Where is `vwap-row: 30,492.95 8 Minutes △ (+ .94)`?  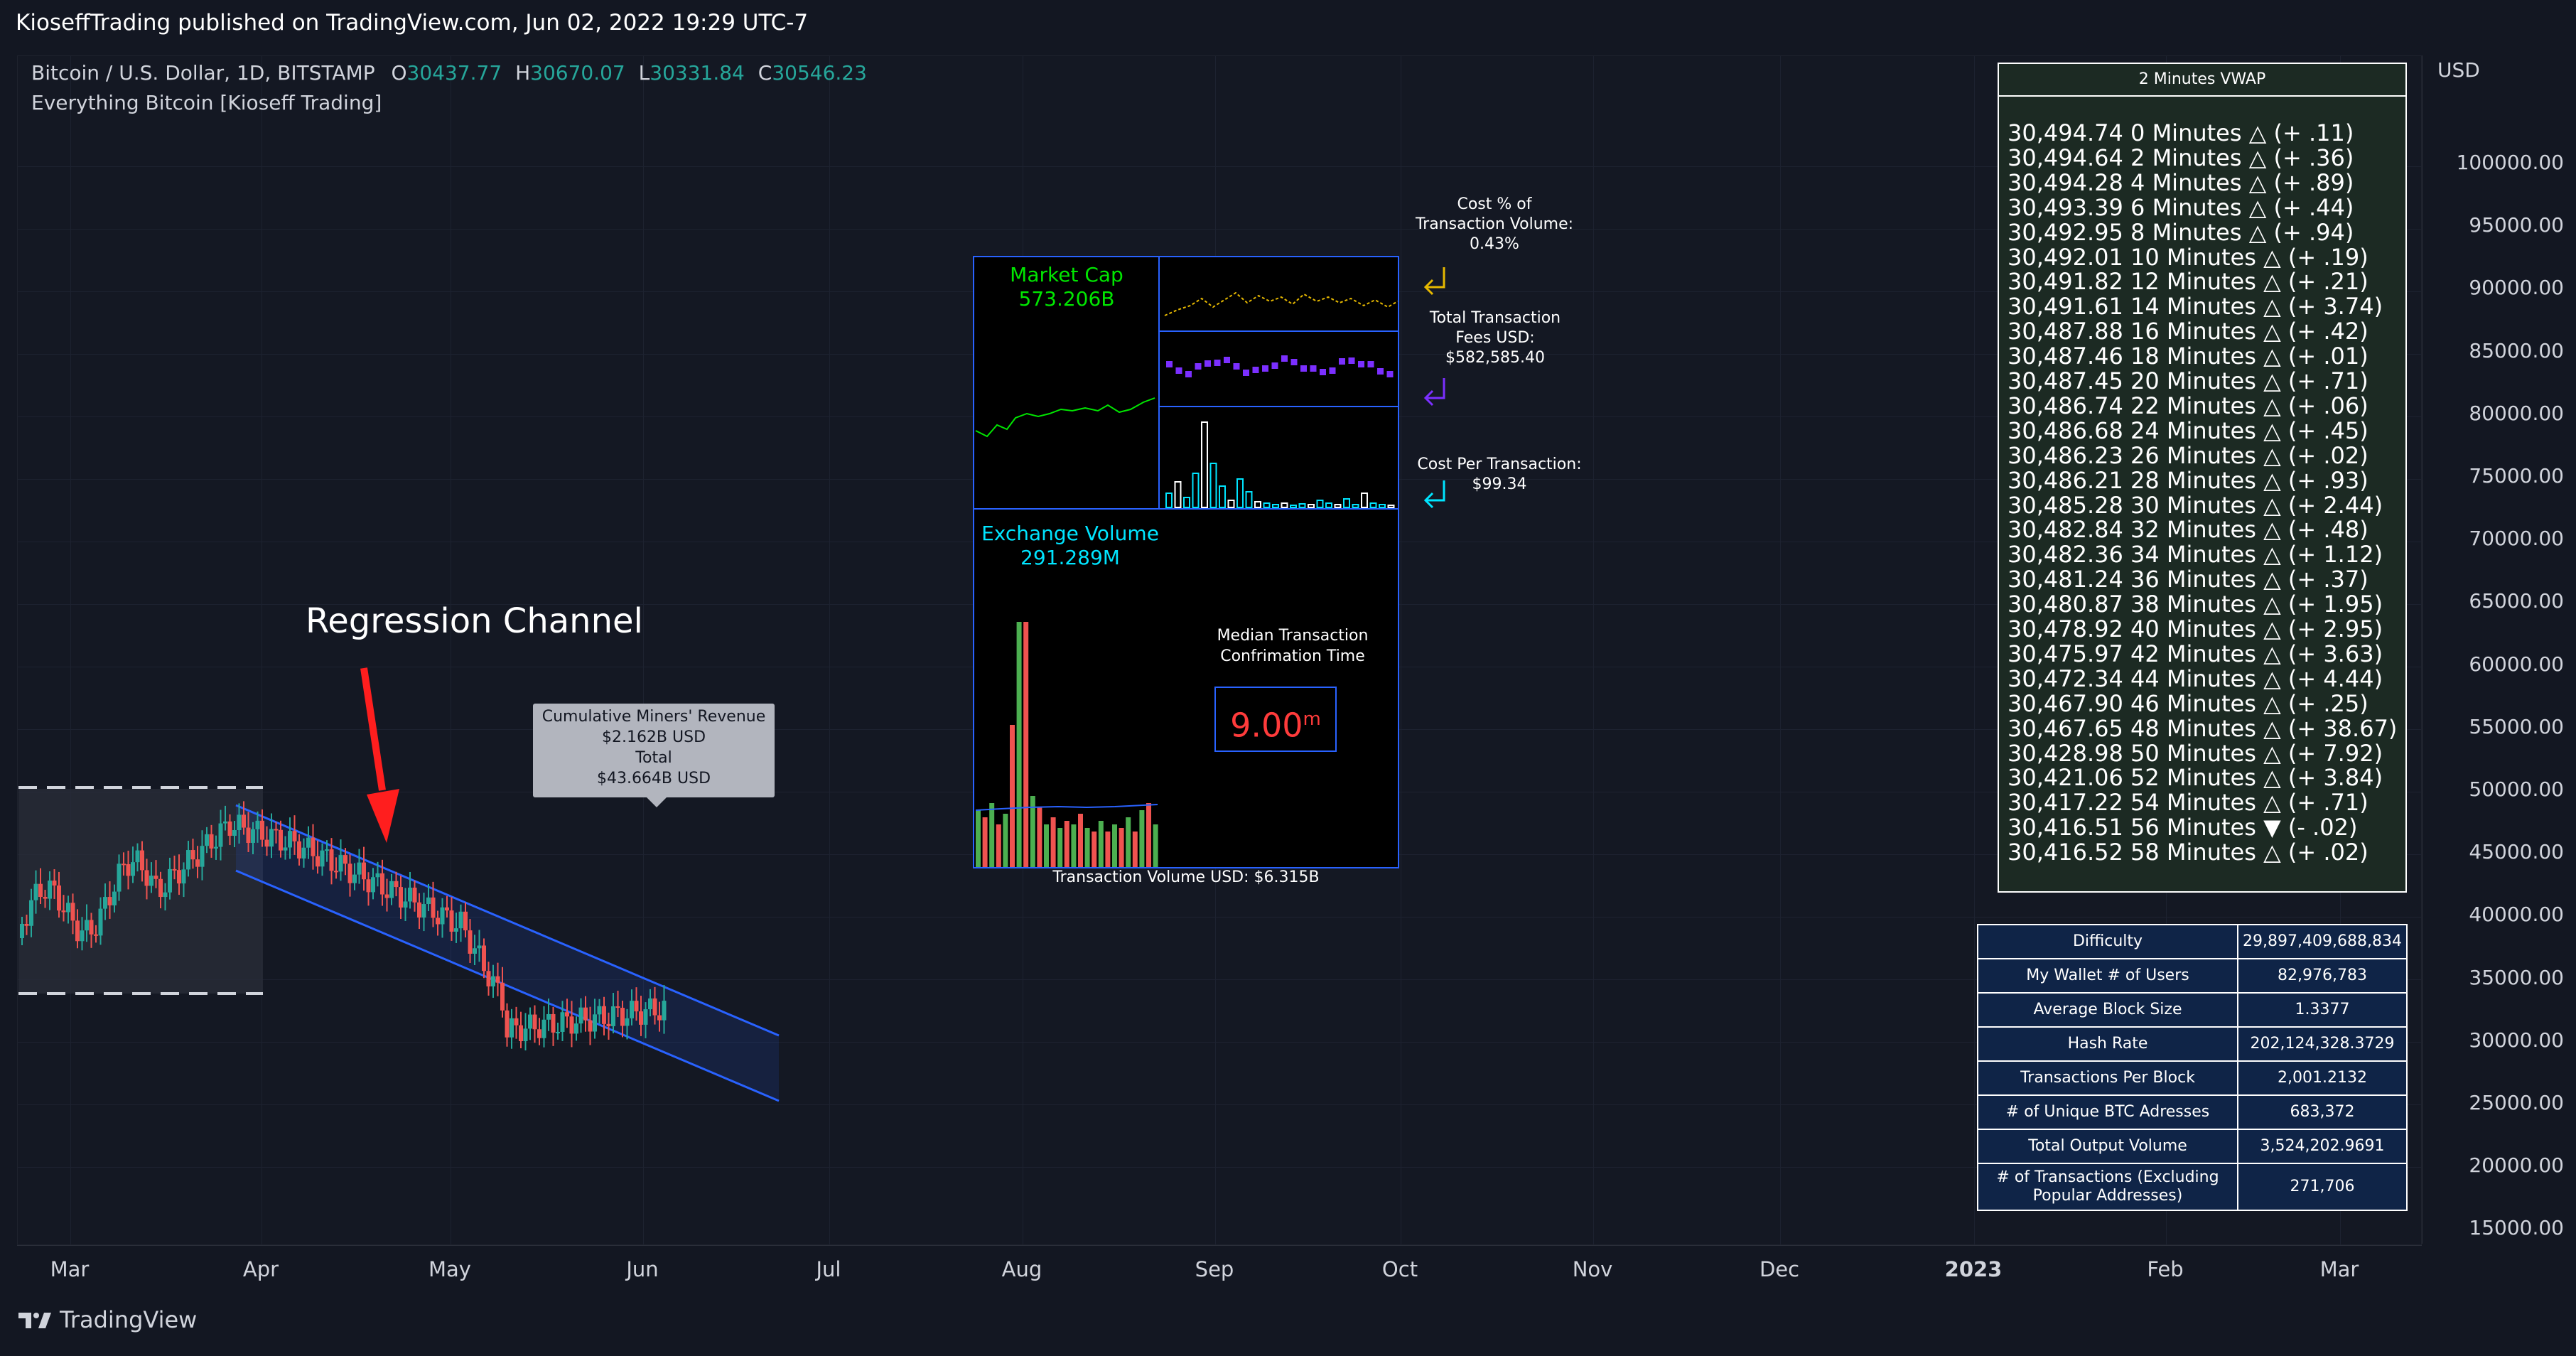
vwap-row: 30,492.95 8 Minutes △ (+ .94) is located at coordinates (2181, 232).